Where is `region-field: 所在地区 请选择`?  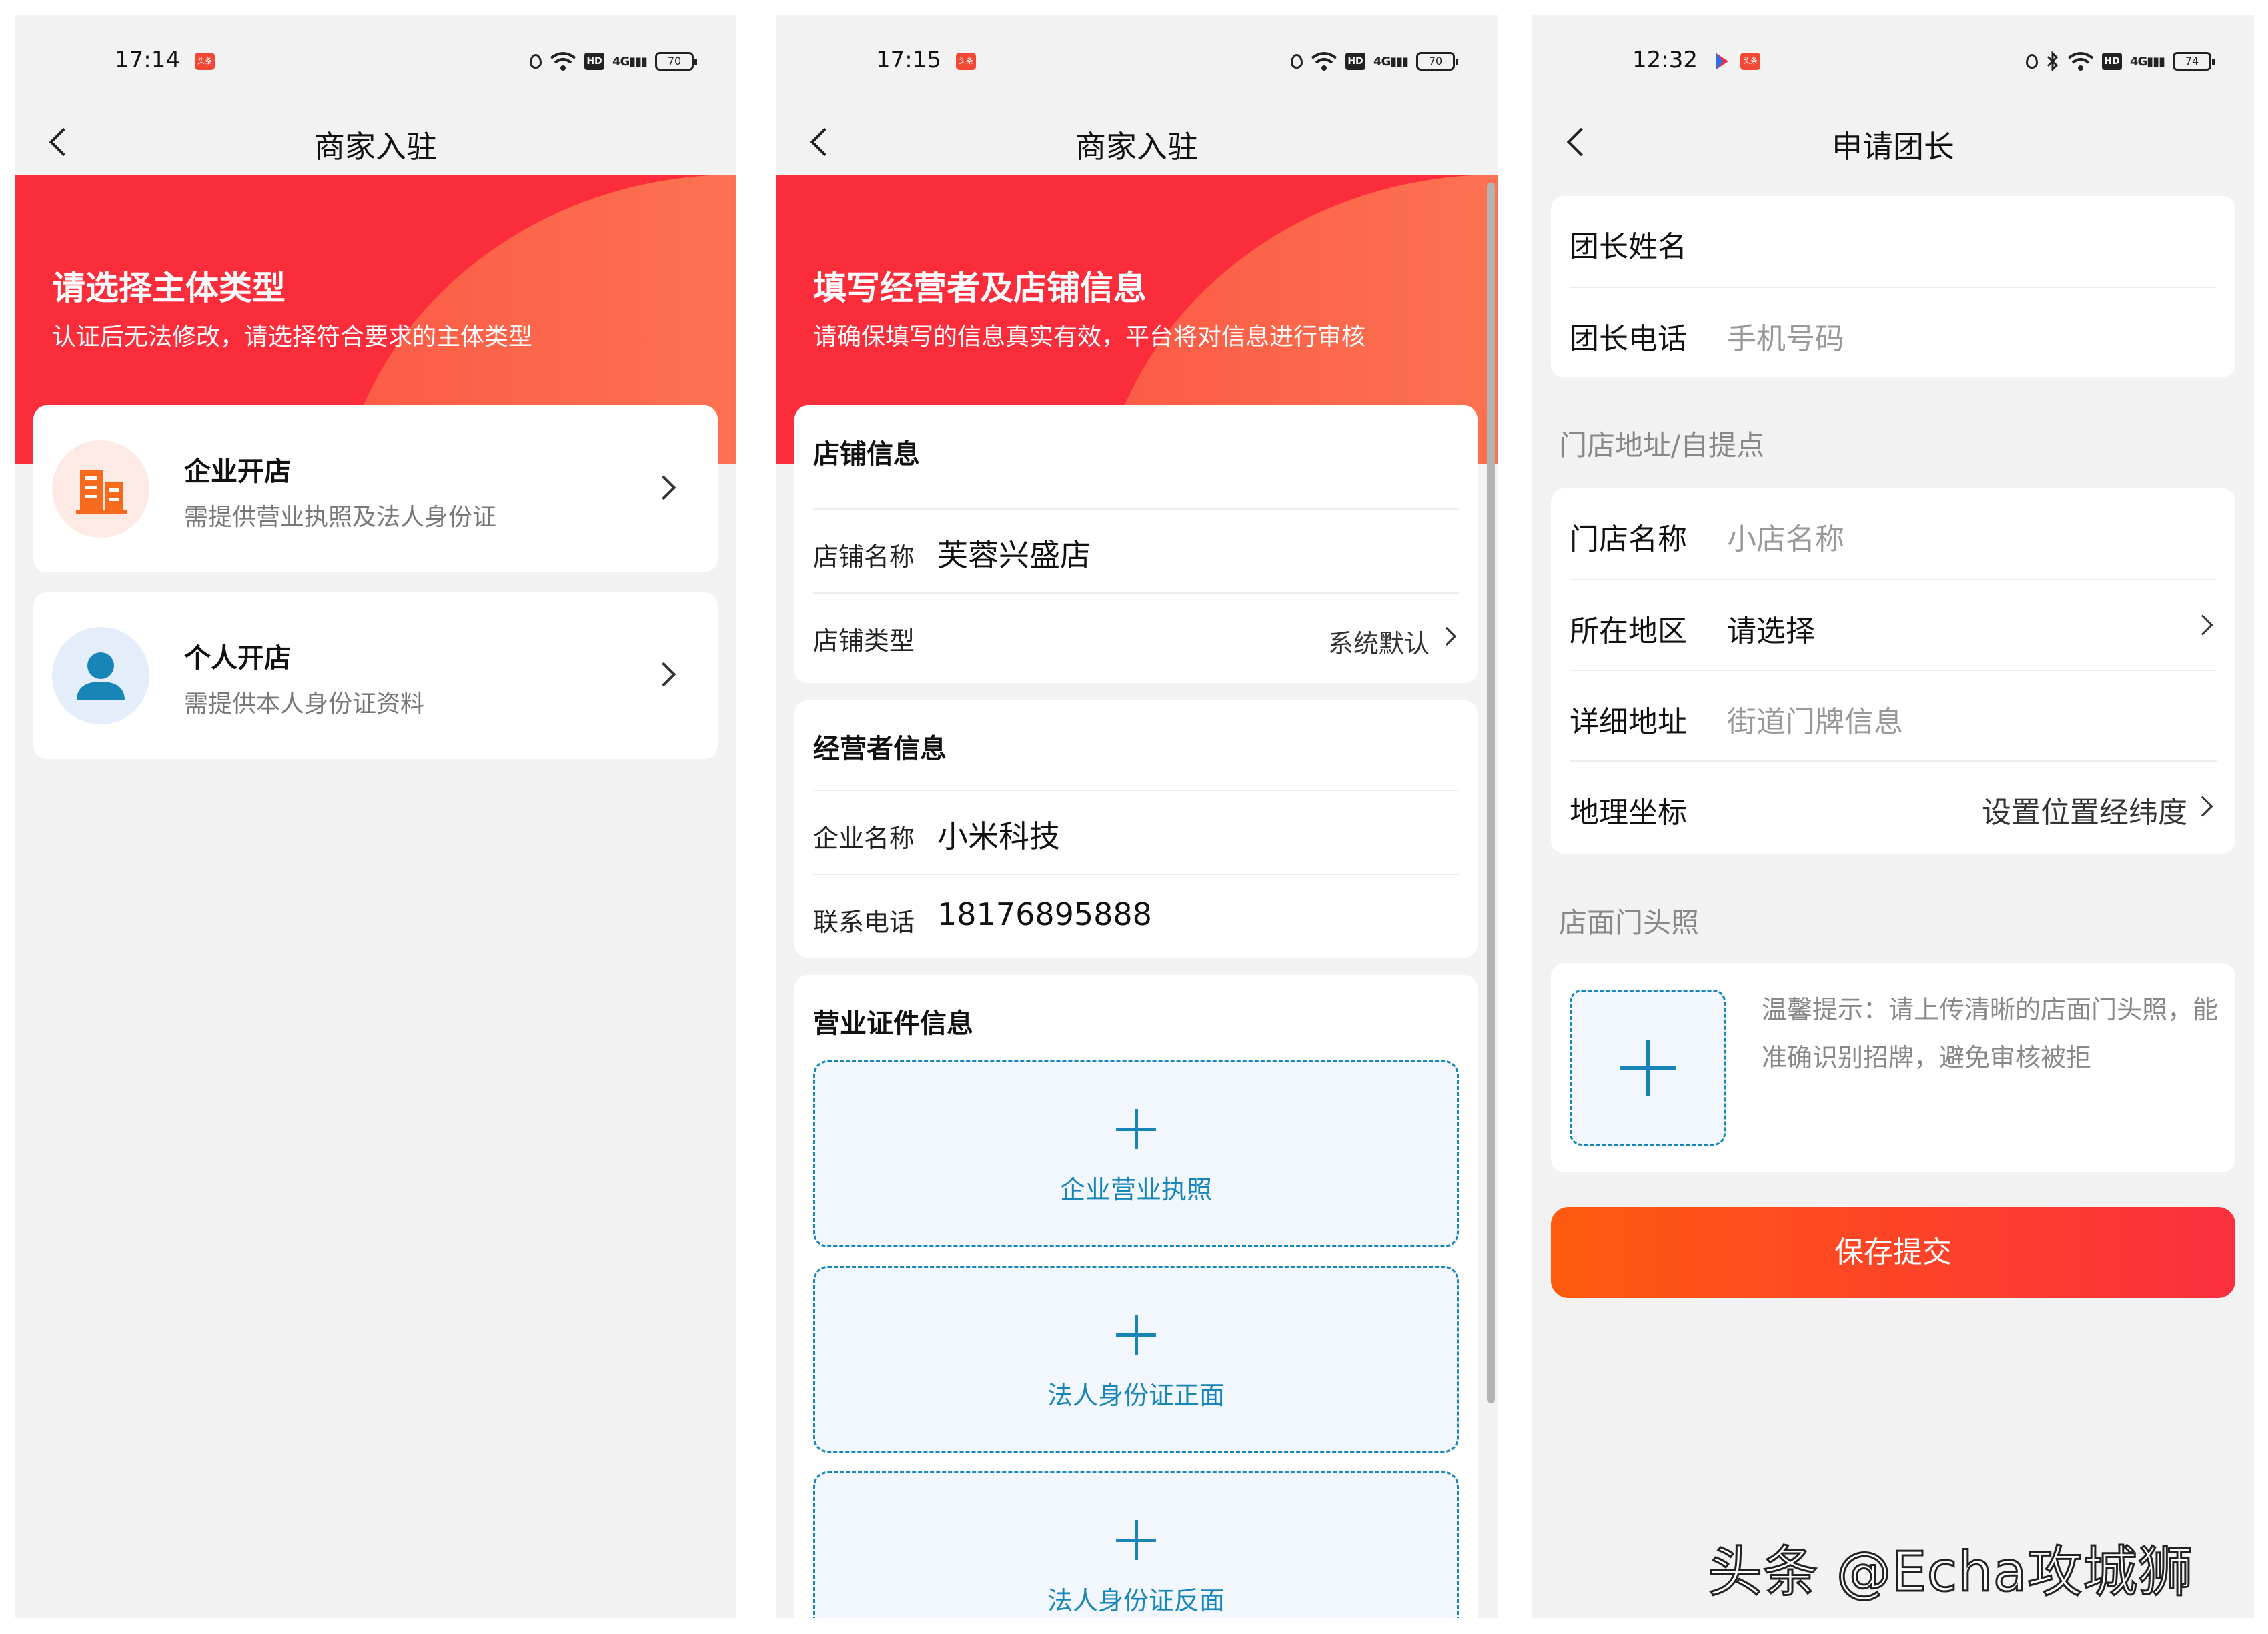
region-field: 所在地区 请选择 is located at coordinates (1893, 624).